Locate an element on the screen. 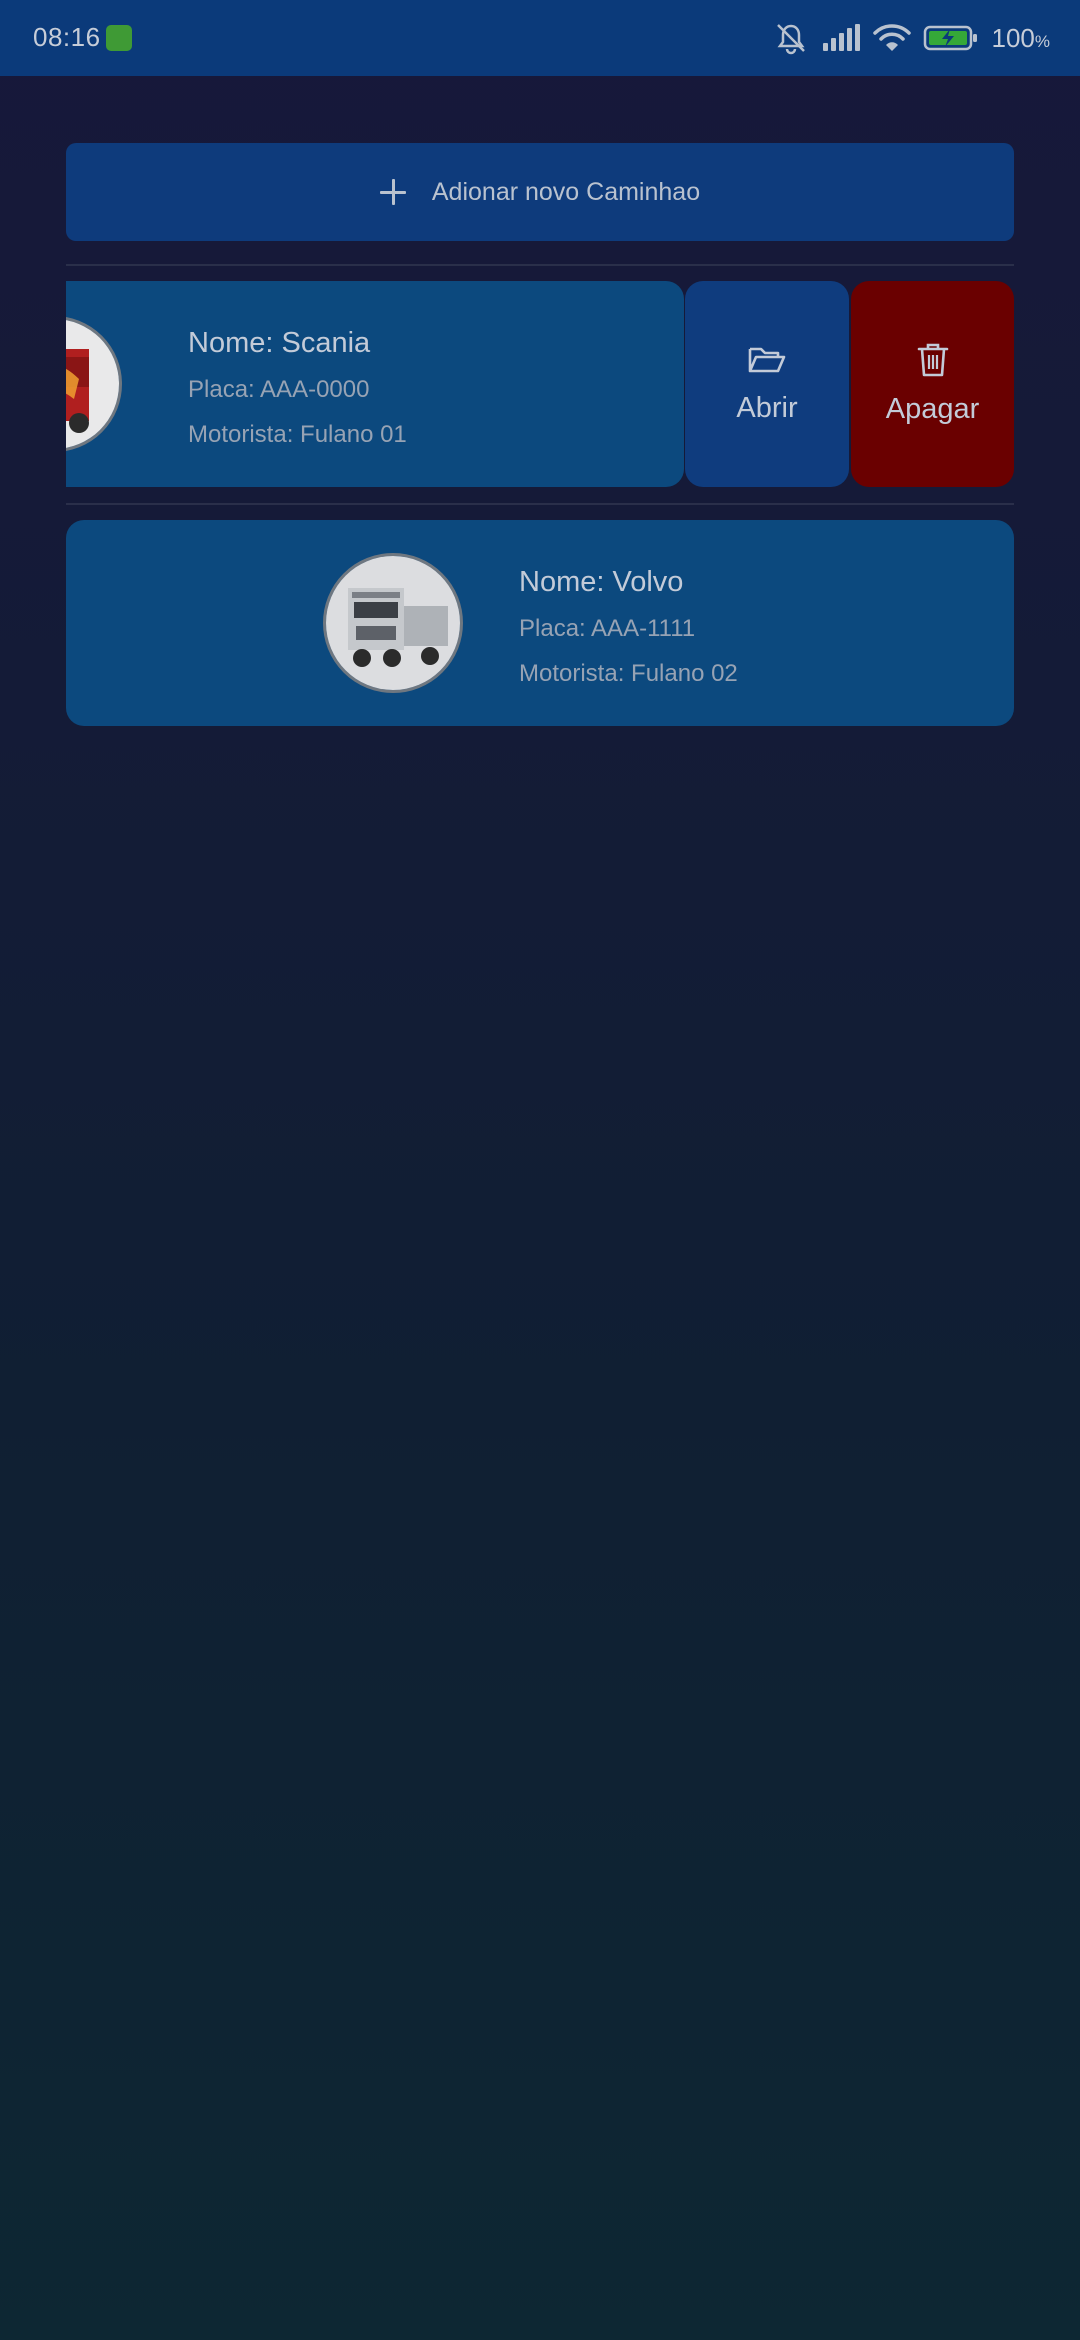  delete-label: Apagar is located at coordinates (932, 409).